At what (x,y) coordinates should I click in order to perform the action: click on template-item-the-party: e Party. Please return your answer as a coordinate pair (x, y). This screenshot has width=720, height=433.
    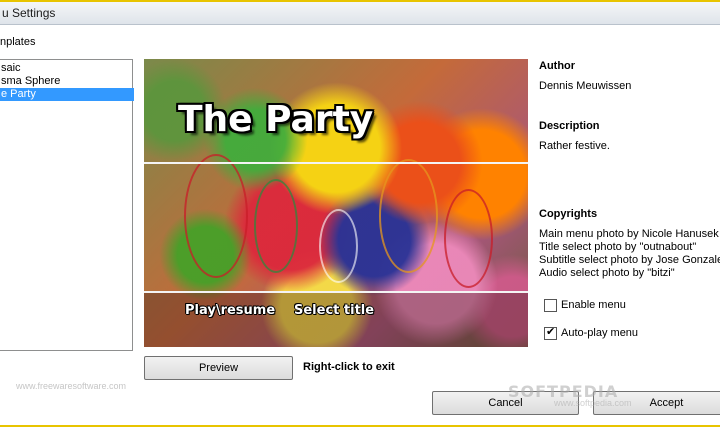
    Looking at the image, I should click on (67, 94).